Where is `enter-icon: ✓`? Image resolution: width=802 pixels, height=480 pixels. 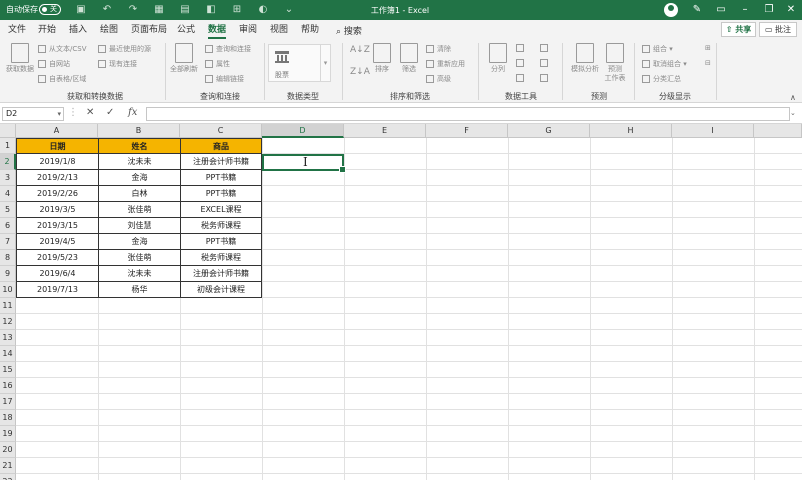 enter-icon: ✓ is located at coordinates (110, 112).